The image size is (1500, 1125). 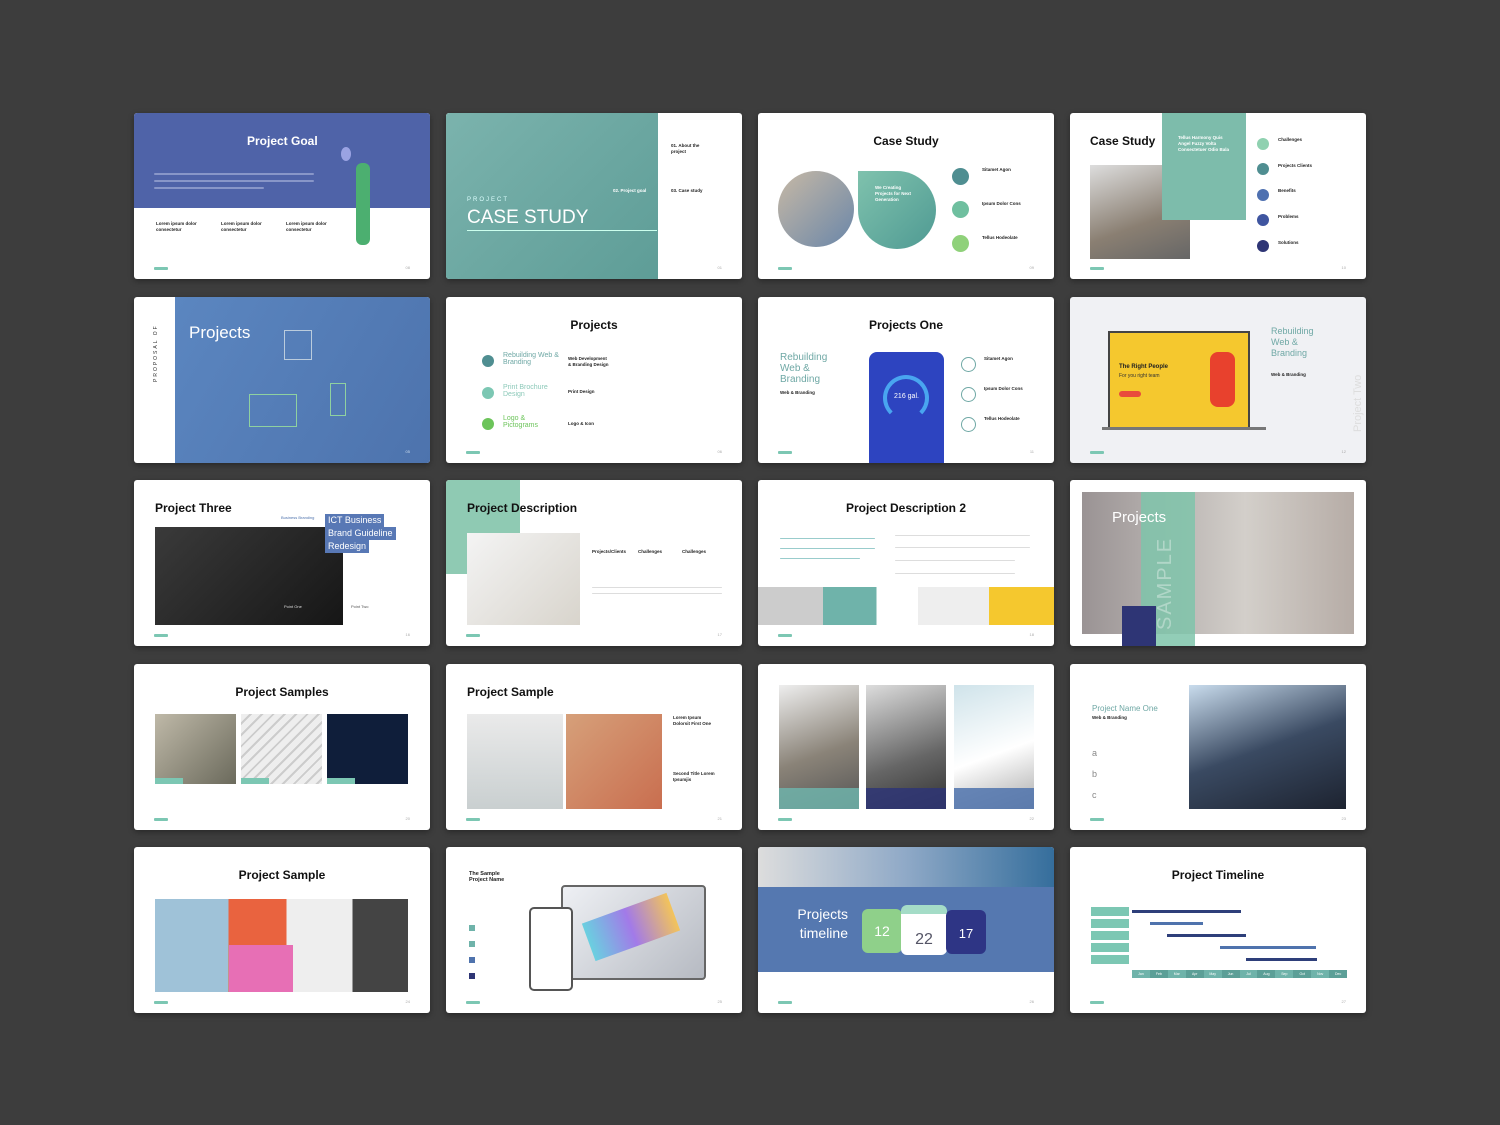 What do you see at coordinates (906, 563) in the screenshot?
I see `slide-project-description-2: Project Description 2 18` at bounding box center [906, 563].